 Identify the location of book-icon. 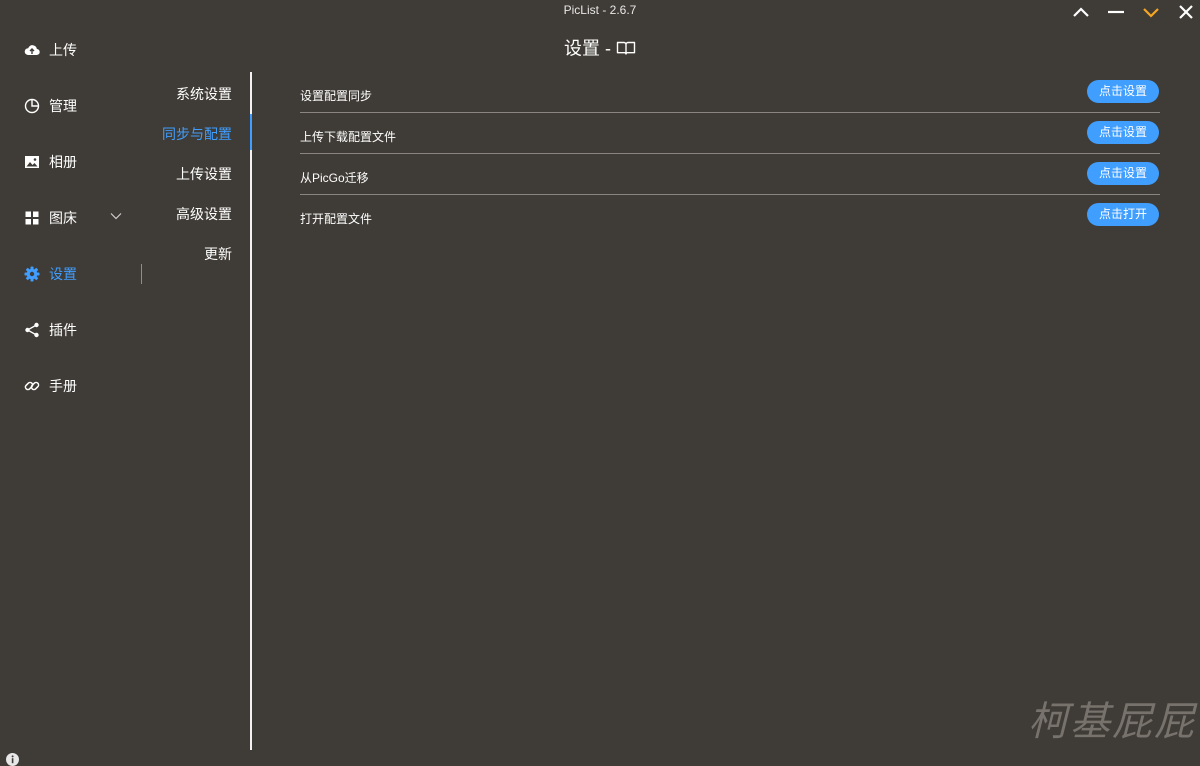
(626, 48).